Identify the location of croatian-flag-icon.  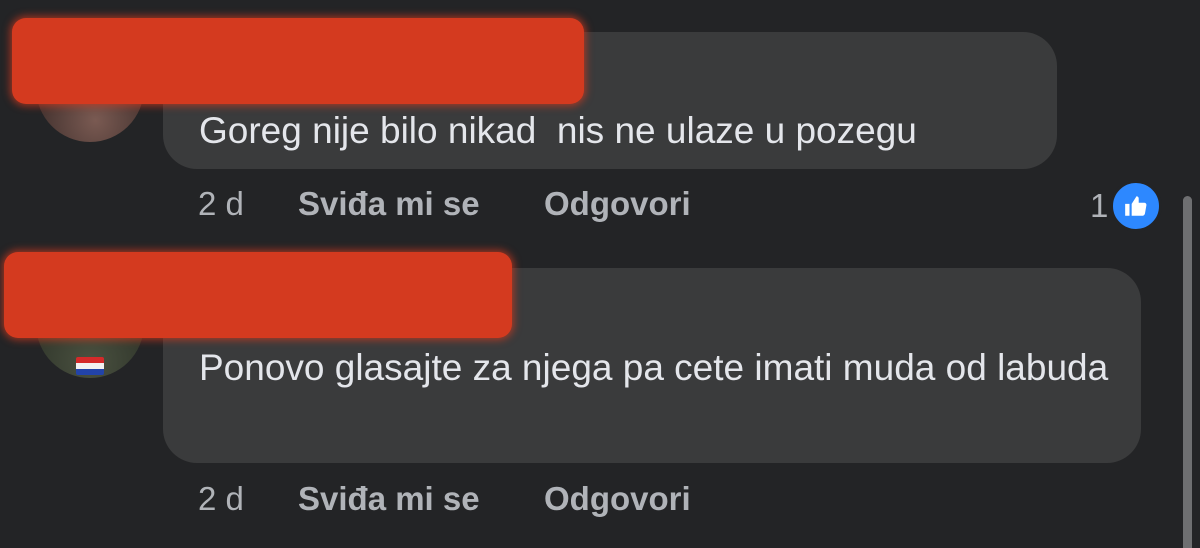
(90, 366).